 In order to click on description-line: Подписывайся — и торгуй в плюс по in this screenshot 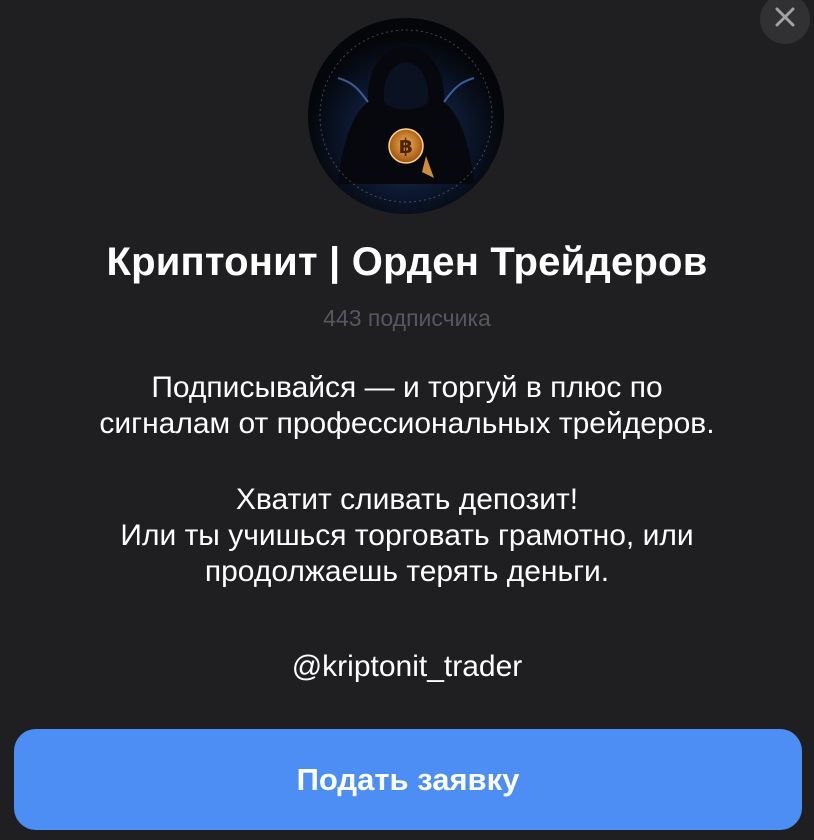, I will do `click(407, 387)`.